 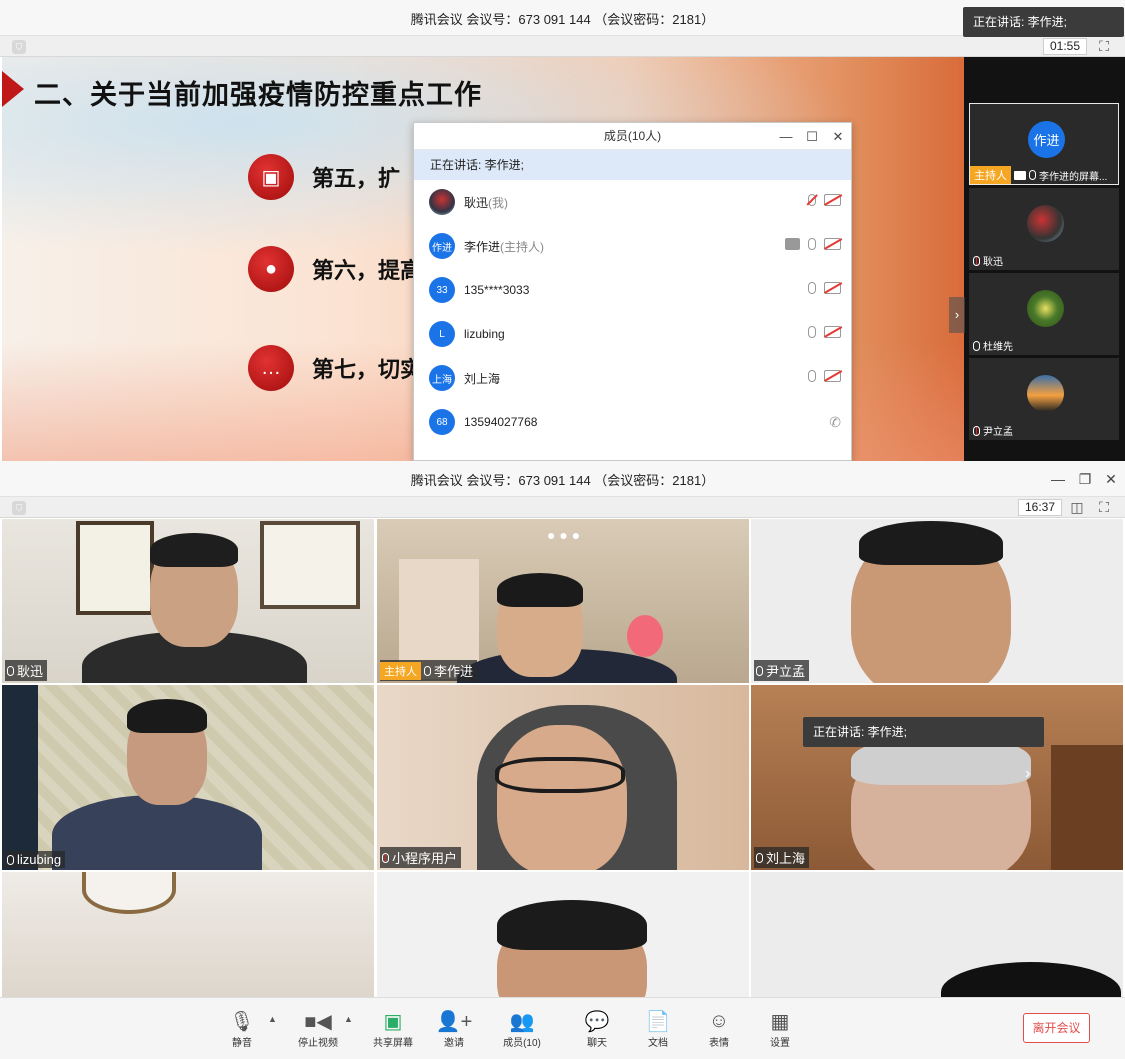 I want to click on docs-button: 📄 文档, so click(x=658, y=1029).